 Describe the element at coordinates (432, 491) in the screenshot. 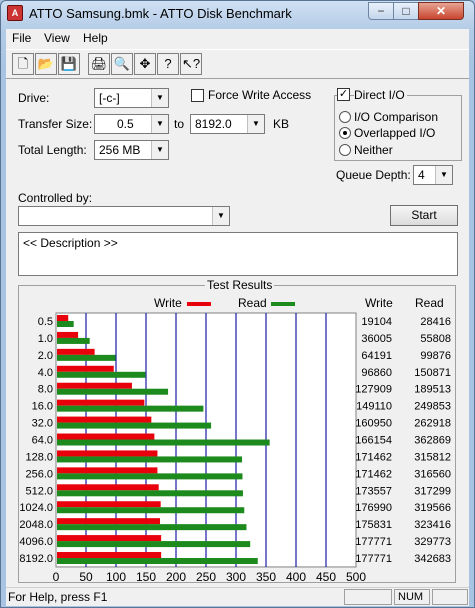

I see `read-value: 317299` at that location.